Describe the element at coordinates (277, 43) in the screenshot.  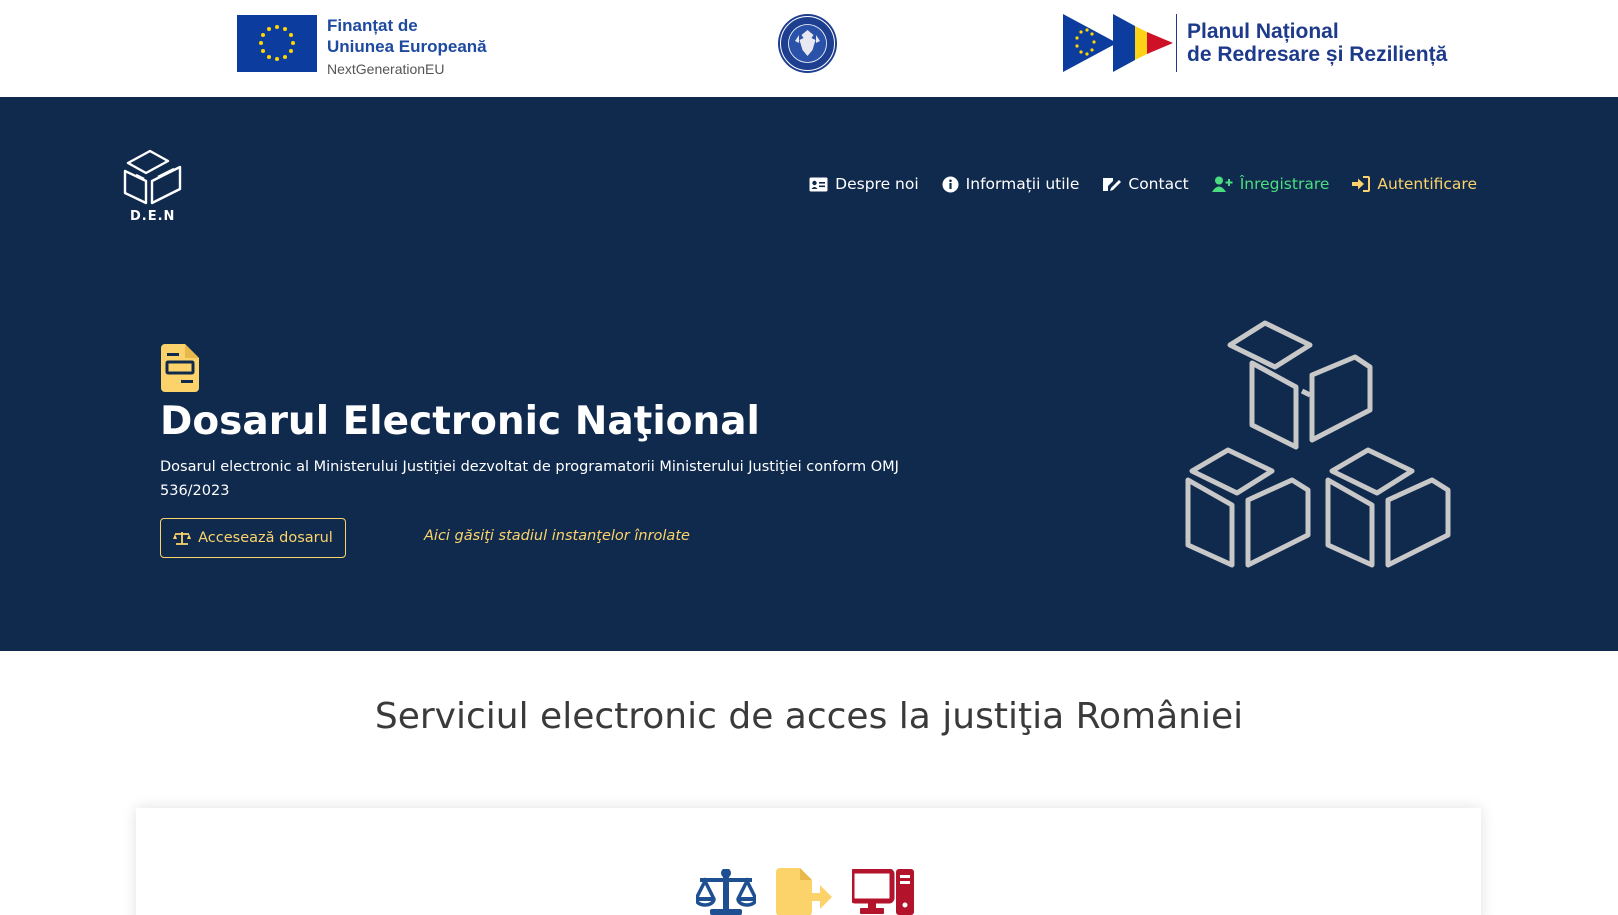
I see `eu-flag-icon` at that location.